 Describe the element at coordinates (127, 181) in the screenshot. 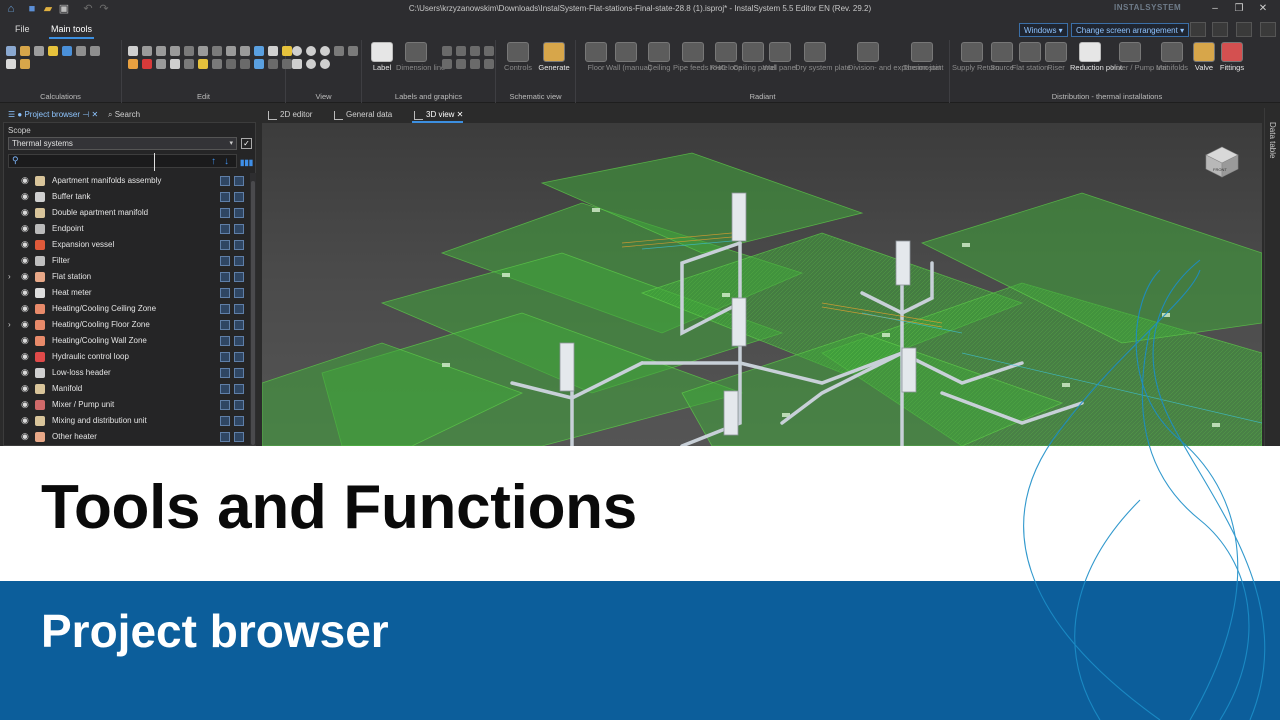

I see `list-item: ◉ Apartment manifolds assembly` at that location.